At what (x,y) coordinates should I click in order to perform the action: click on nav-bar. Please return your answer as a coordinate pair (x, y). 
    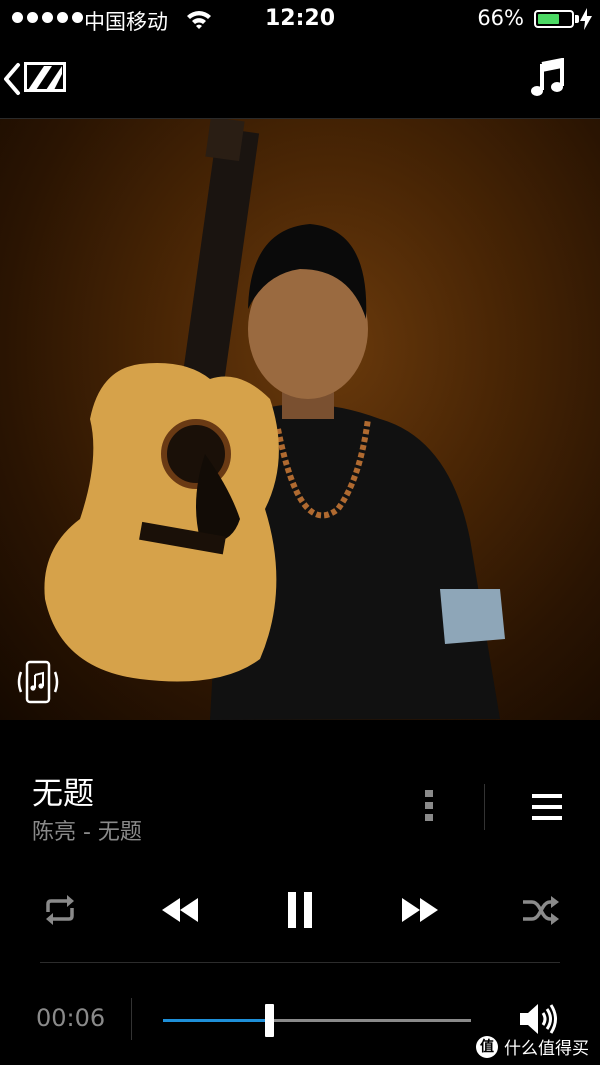
    Looking at the image, I should click on (300, 79).